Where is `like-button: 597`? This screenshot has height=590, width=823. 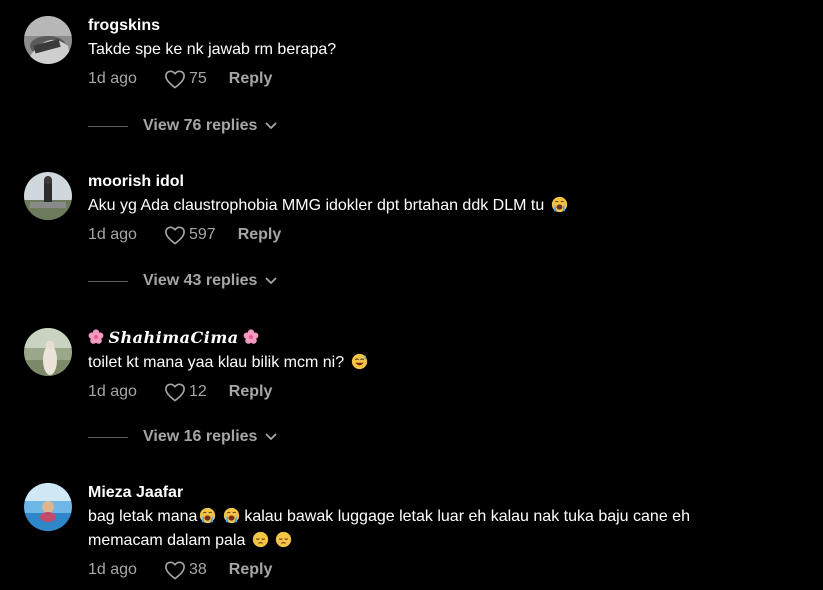 like-button: 597 is located at coordinates (190, 235).